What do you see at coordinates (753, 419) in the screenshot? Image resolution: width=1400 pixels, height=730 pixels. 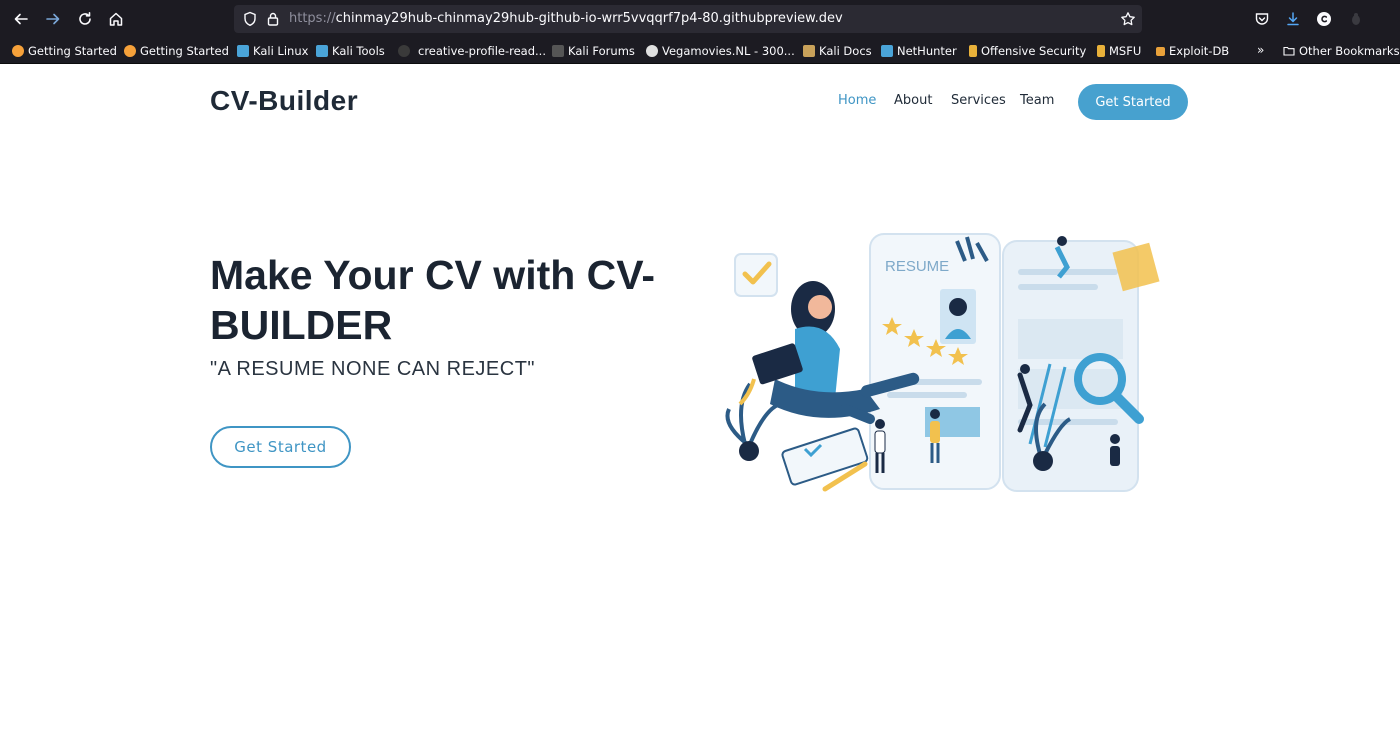 I see `plant-left` at bounding box center [753, 419].